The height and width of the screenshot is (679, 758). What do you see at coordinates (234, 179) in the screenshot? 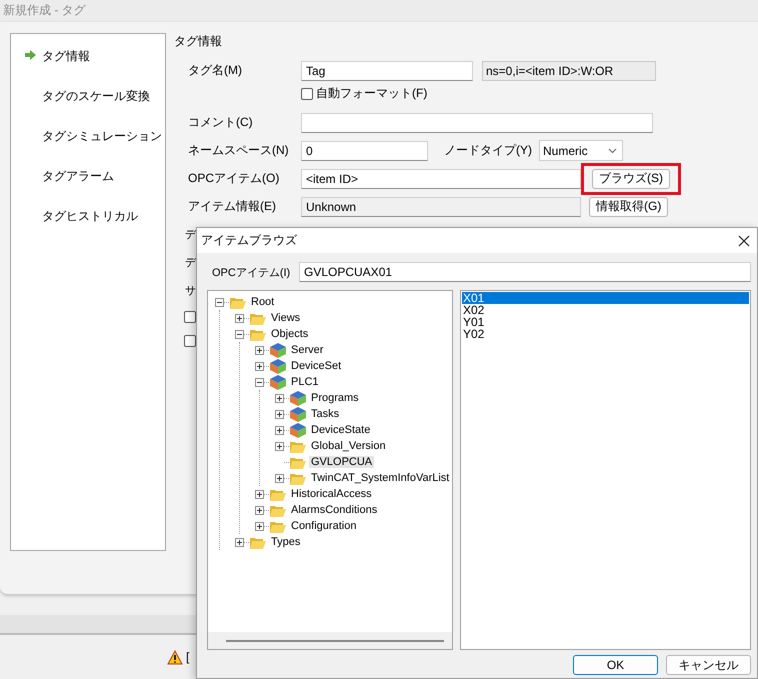
I see `field-label: OPCアイテム(O)` at bounding box center [234, 179].